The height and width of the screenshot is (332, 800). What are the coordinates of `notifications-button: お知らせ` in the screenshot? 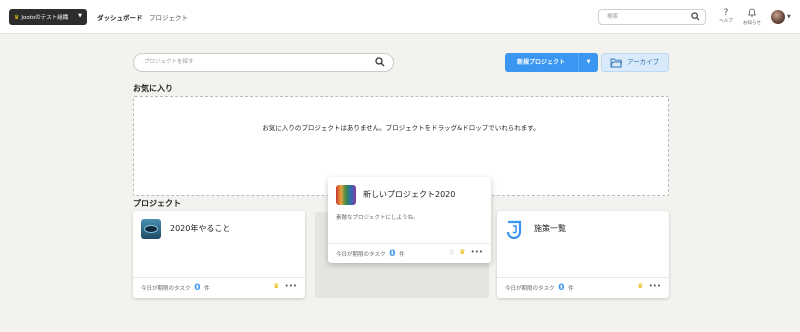 It's located at (752, 17).